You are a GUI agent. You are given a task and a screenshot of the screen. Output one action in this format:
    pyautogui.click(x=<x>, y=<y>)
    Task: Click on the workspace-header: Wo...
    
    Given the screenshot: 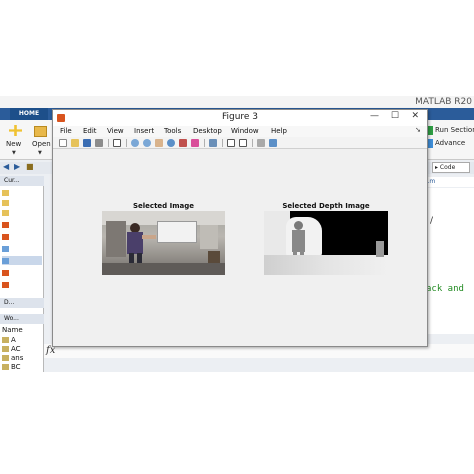 What is the action you would take?
    pyautogui.click(x=22, y=319)
    